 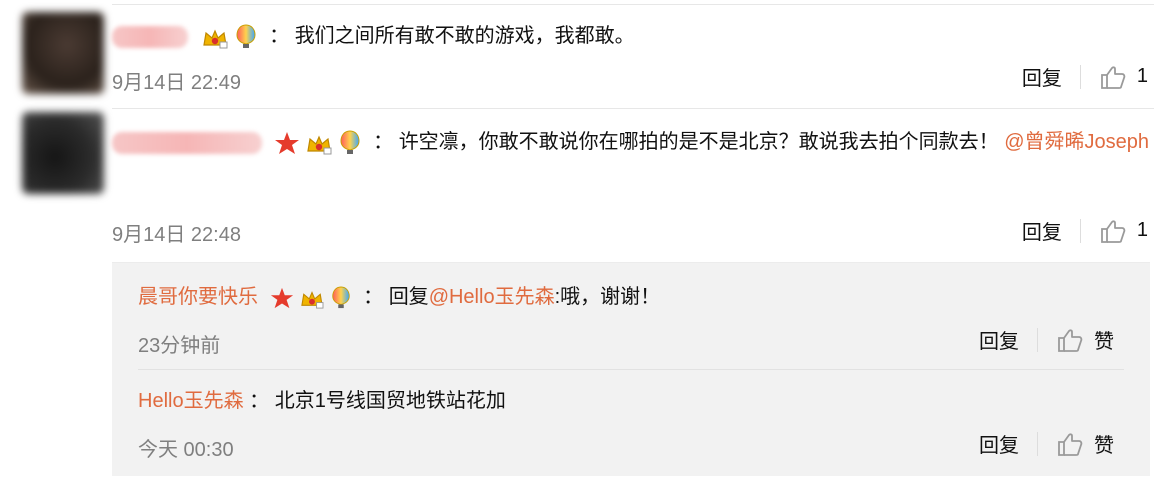 I want to click on reply-text: :哦，谢谢！, so click(x=607, y=297).